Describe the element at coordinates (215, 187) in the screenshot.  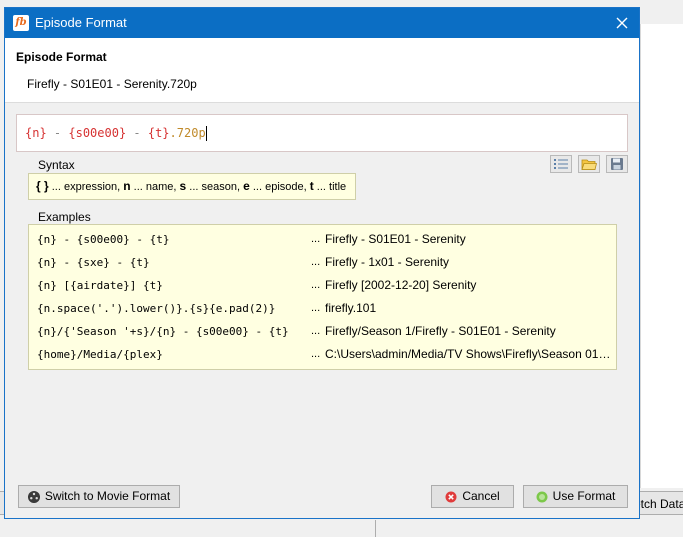
I see `syntax-description: ... season,` at that location.